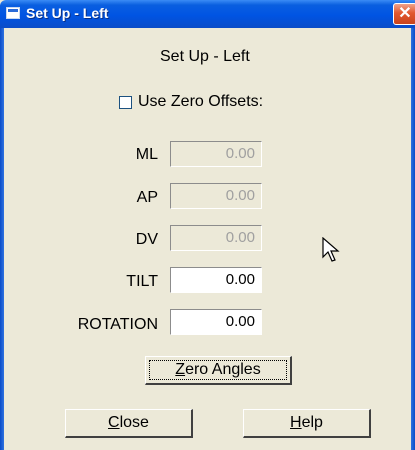 This screenshot has width=415, height=450. I want to click on rotation-label: ROTATION, so click(117, 324).